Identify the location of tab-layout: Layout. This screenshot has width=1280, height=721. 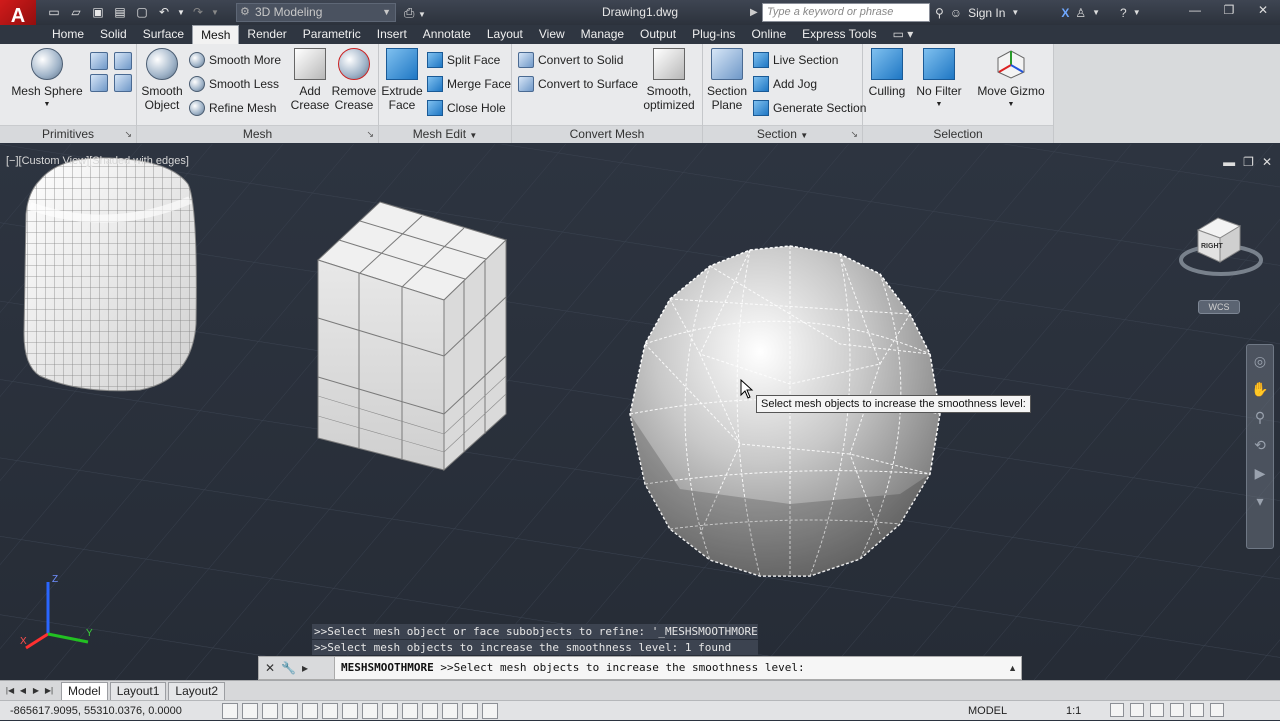
(505, 34).